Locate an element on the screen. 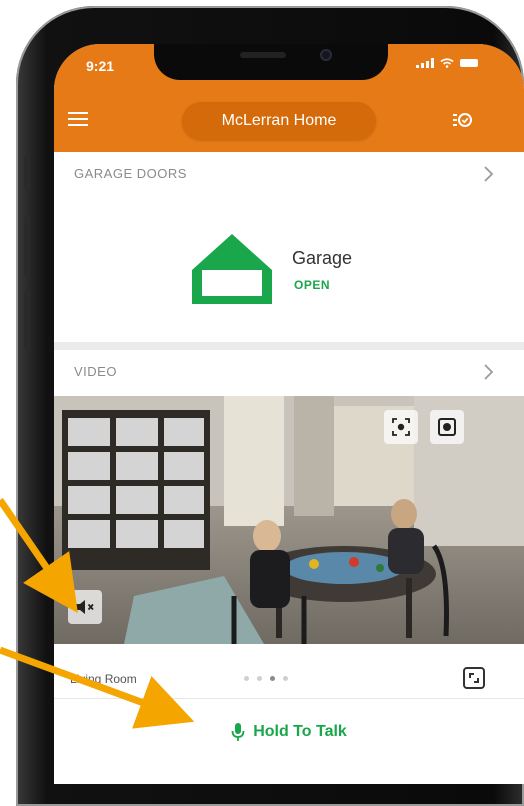  mute-button is located at coordinates (85, 607).